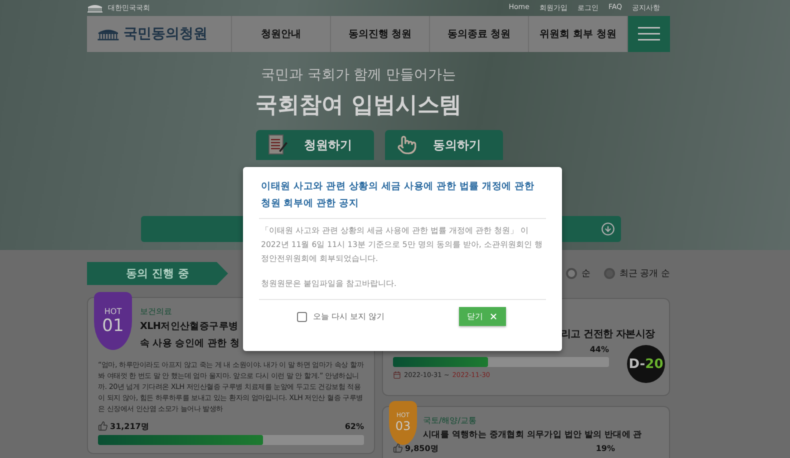 The image size is (790, 458). What do you see at coordinates (608, 335) in the screenshot?
I see `petition-title: 리고 건전한 자본시장` at bounding box center [608, 335].